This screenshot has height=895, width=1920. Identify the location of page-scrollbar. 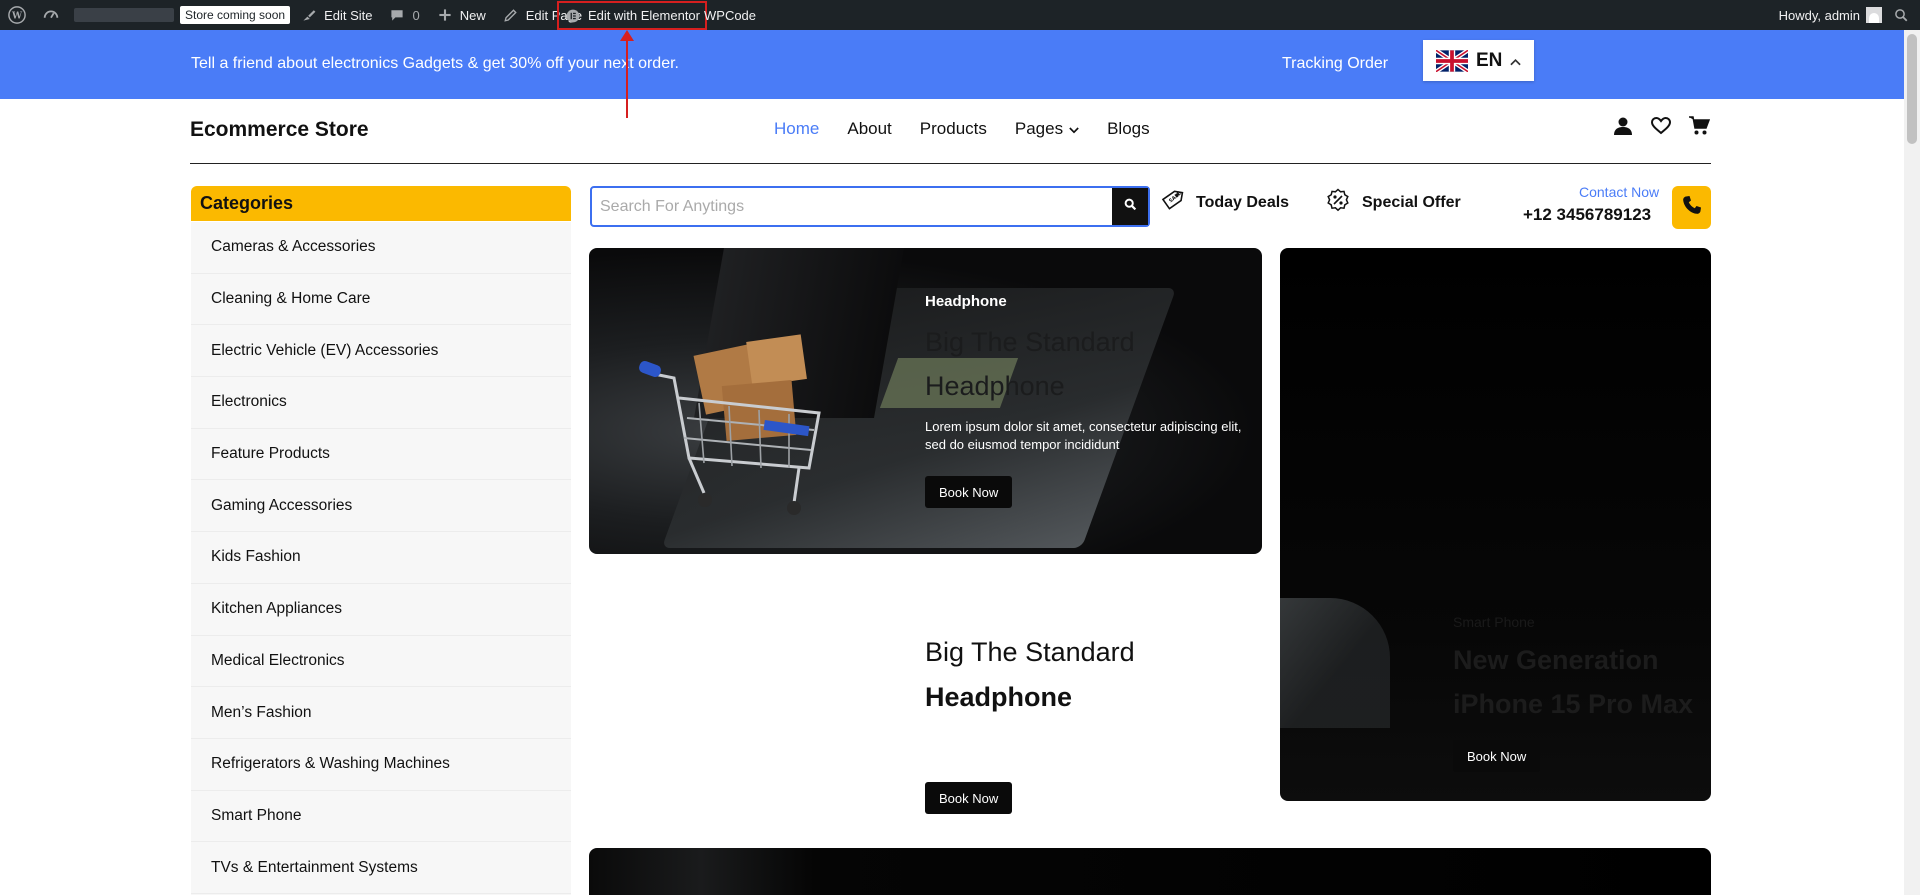
(1912, 462).